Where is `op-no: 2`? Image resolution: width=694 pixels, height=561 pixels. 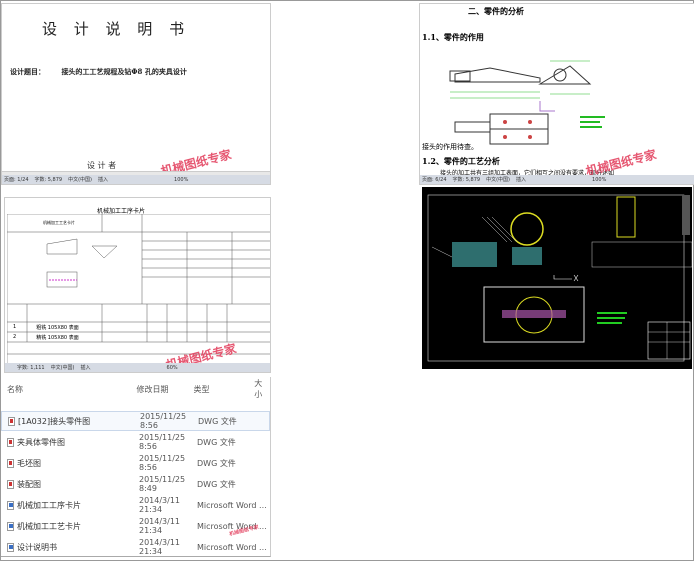
op-no: 2 is located at coordinates (15, 337).